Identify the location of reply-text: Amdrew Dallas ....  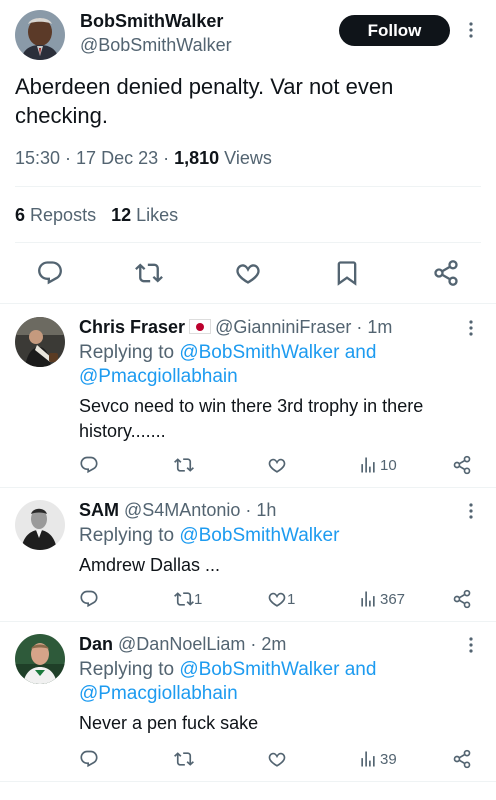
(150, 565).